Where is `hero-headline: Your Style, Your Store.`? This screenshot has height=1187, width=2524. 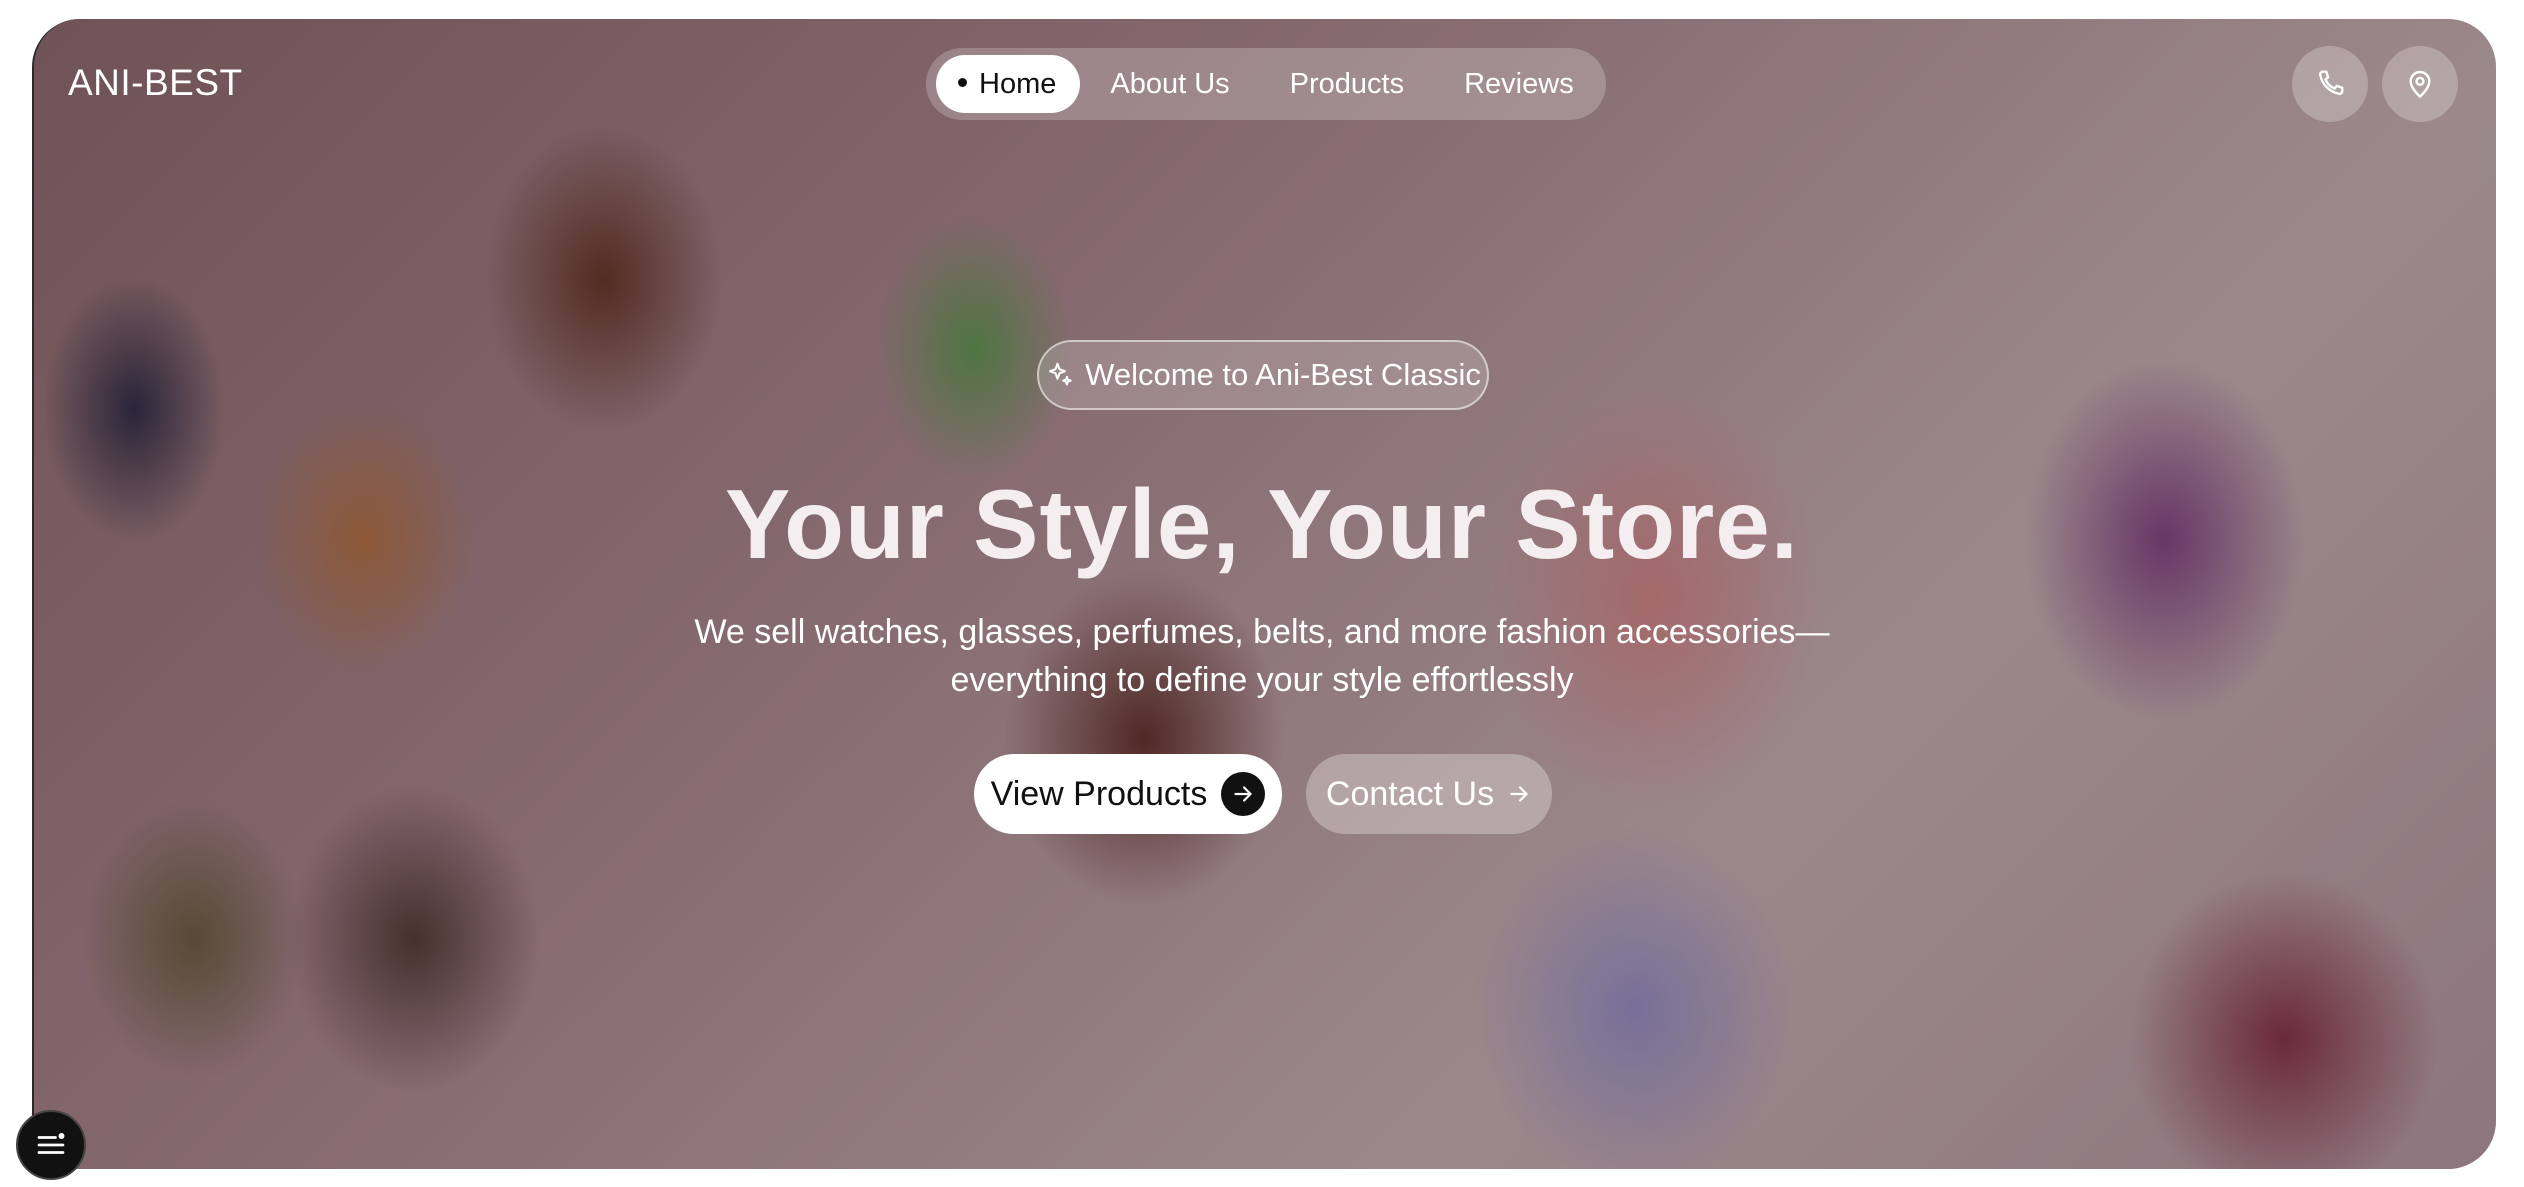 hero-headline: Your Style, Your Store. is located at coordinates (1261, 524).